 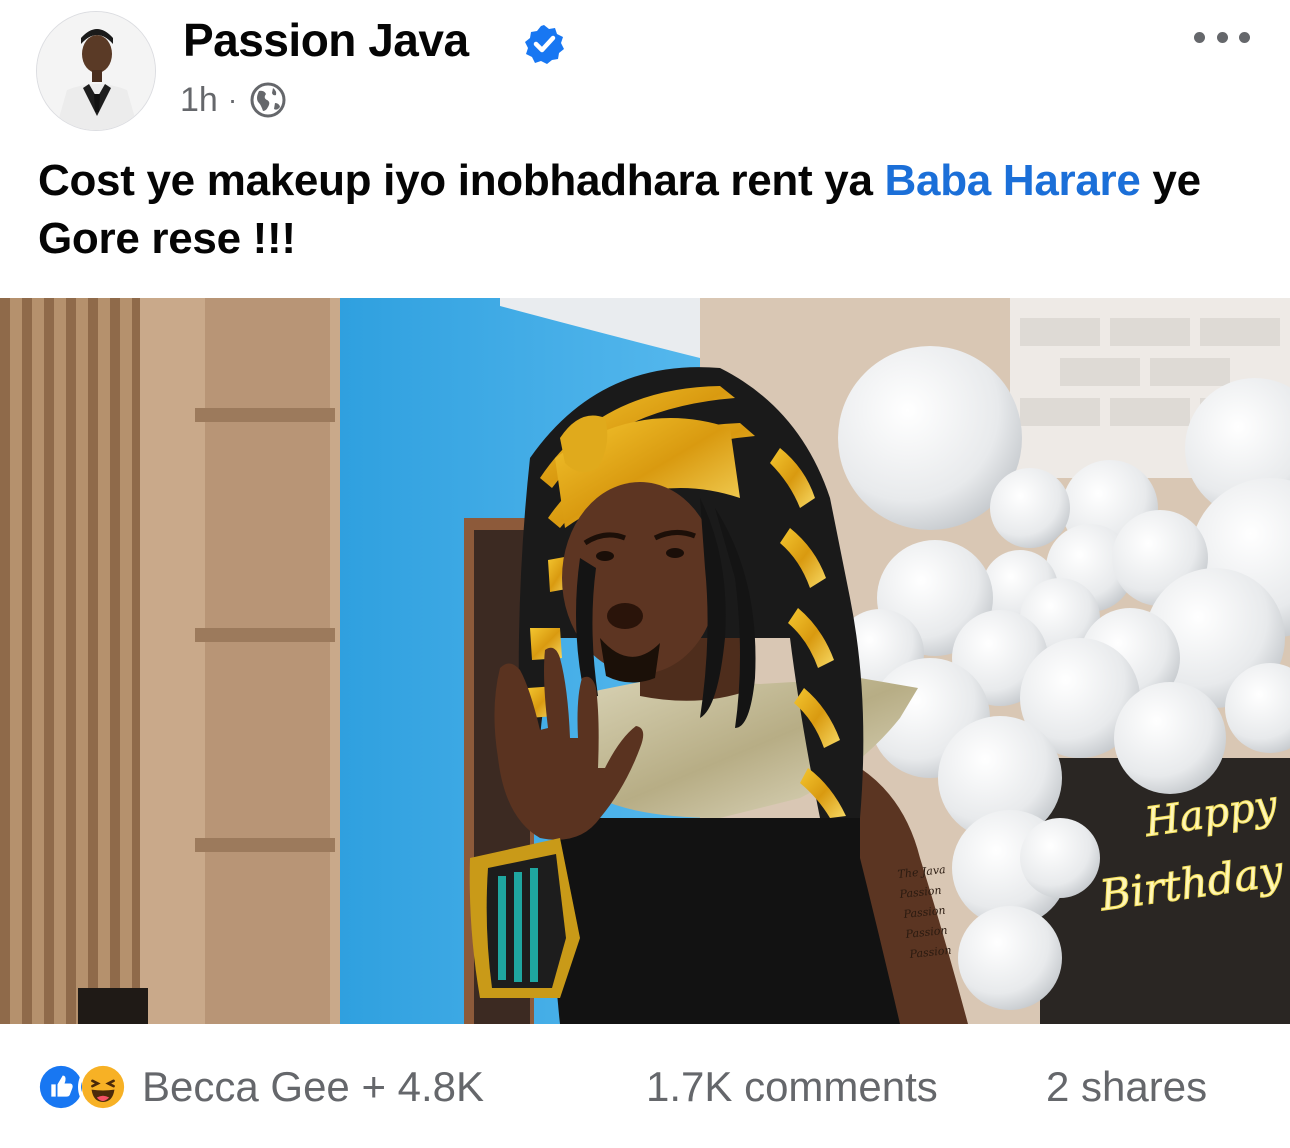 What do you see at coordinates (544, 44) in the screenshot?
I see `verified-badge-icon` at bounding box center [544, 44].